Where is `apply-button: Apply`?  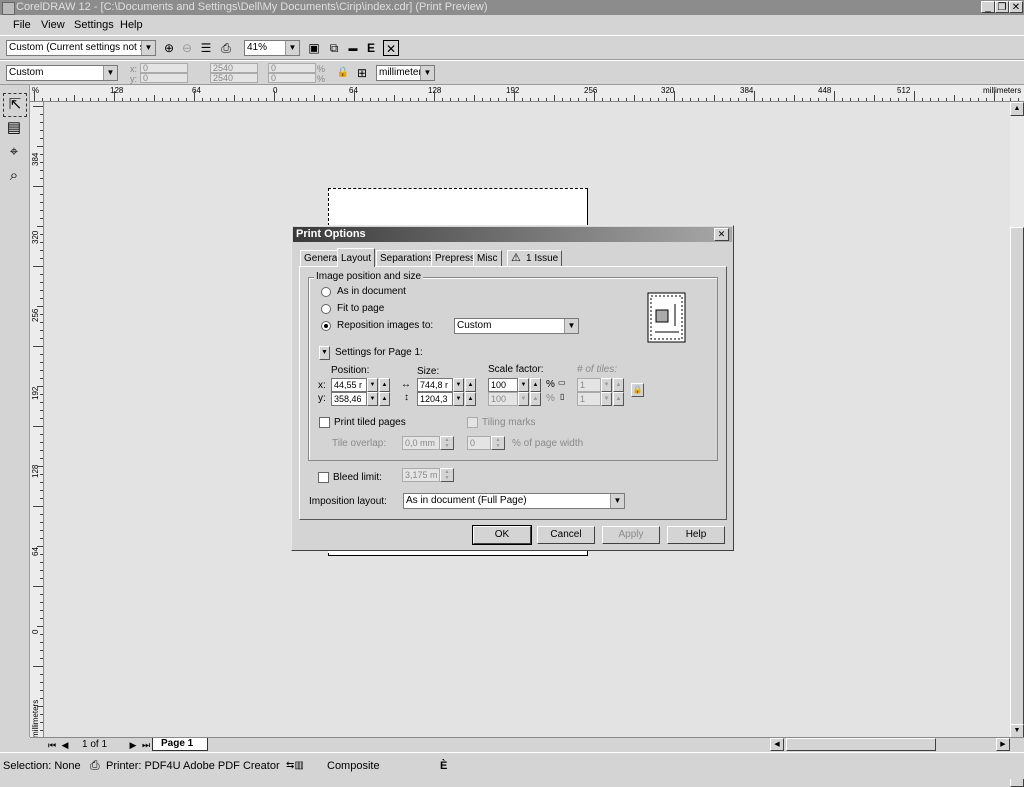
apply-button: Apply is located at coordinates (631, 535).